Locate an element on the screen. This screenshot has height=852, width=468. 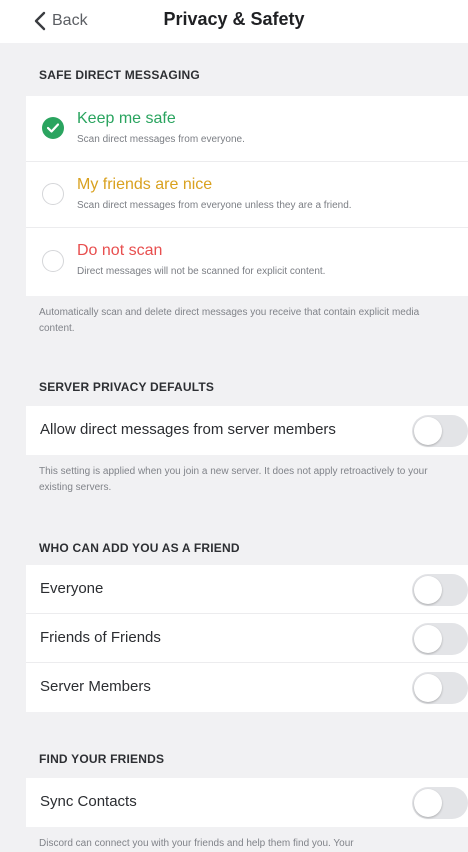
section-title-server-privacy: SERVER PRIVACY DEFAULTS is located at coordinates (127, 387).